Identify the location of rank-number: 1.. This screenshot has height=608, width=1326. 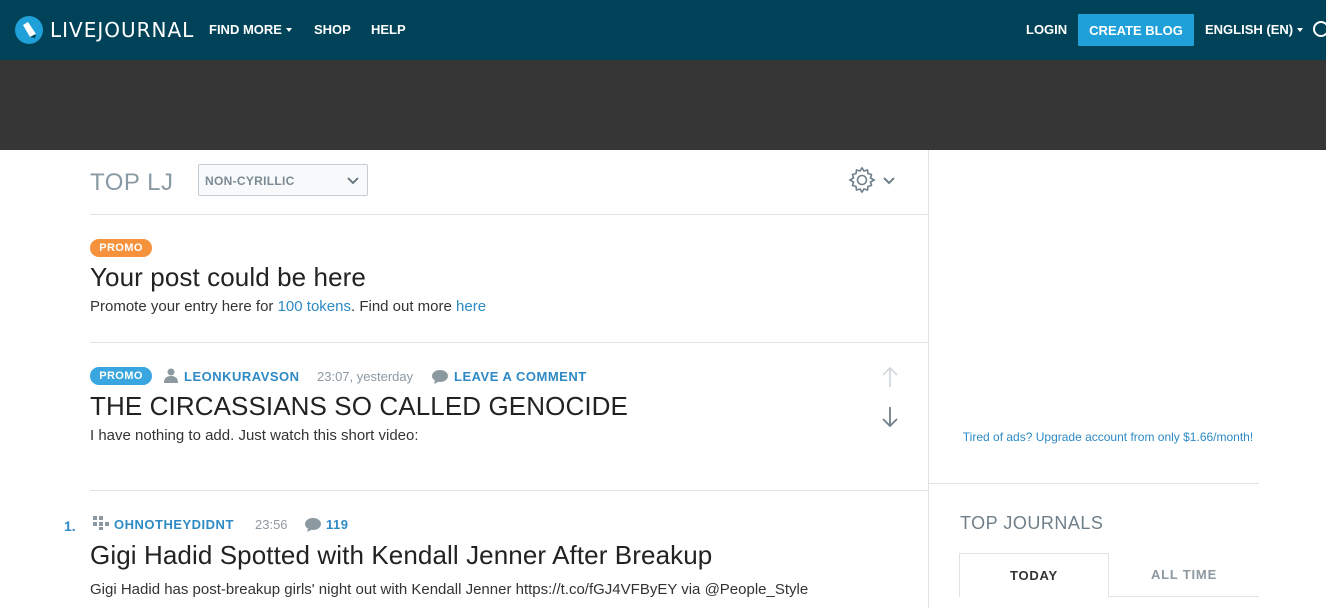
(70, 526).